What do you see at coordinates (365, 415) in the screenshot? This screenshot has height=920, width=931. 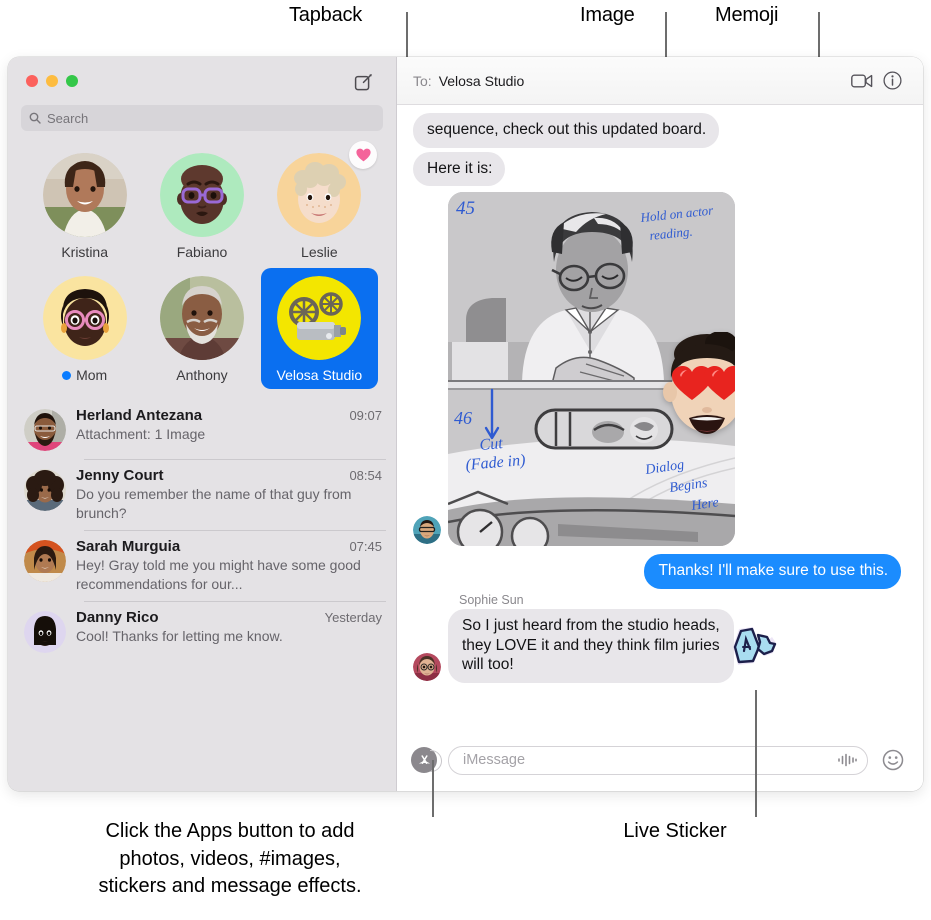 I see `list-item-time: 09:07` at bounding box center [365, 415].